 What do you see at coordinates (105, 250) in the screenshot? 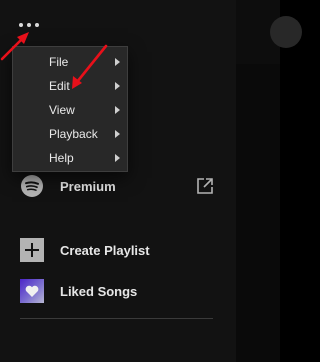
I see `create-playlist-label: Create Playlist` at bounding box center [105, 250].